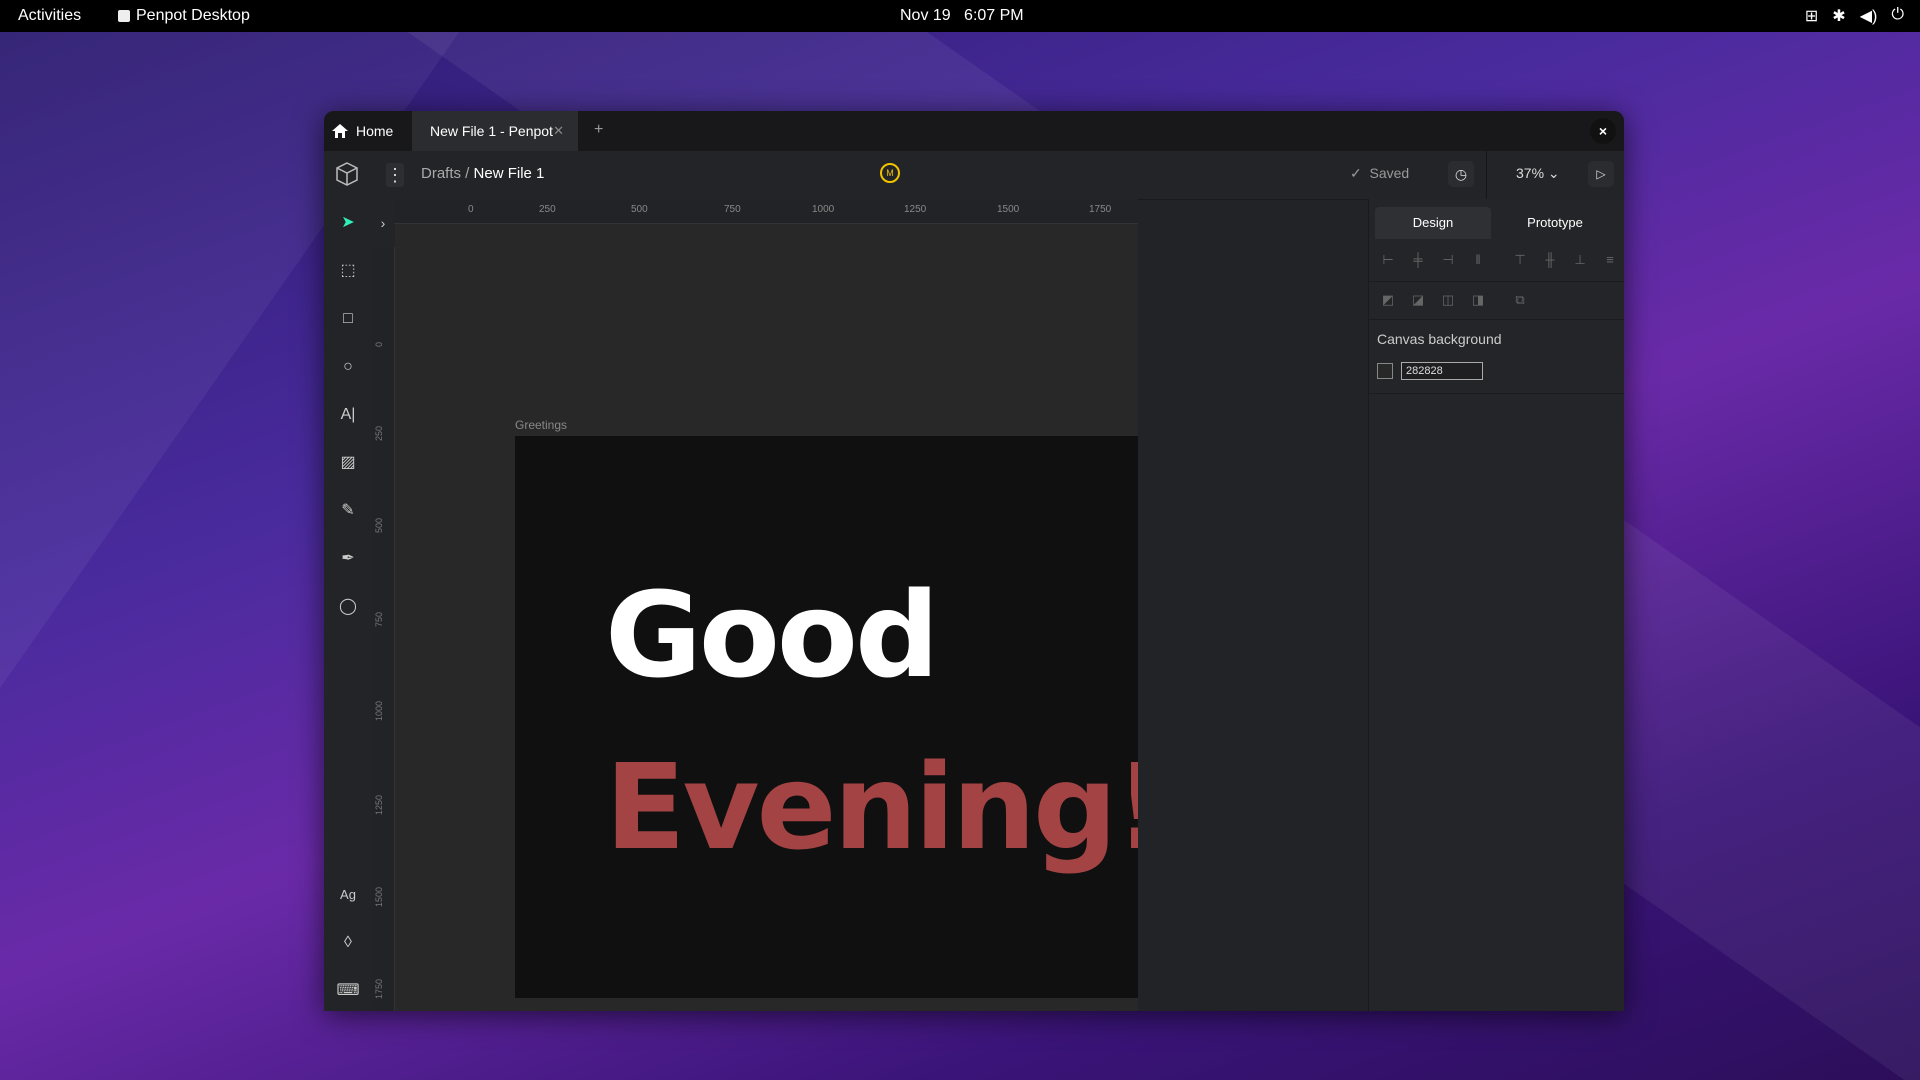 Image resolution: width=1920 pixels, height=1080 pixels. Describe the element at coordinates (871, 807) in the screenshot. I see `text-layer-evening: Evening!` at that location.